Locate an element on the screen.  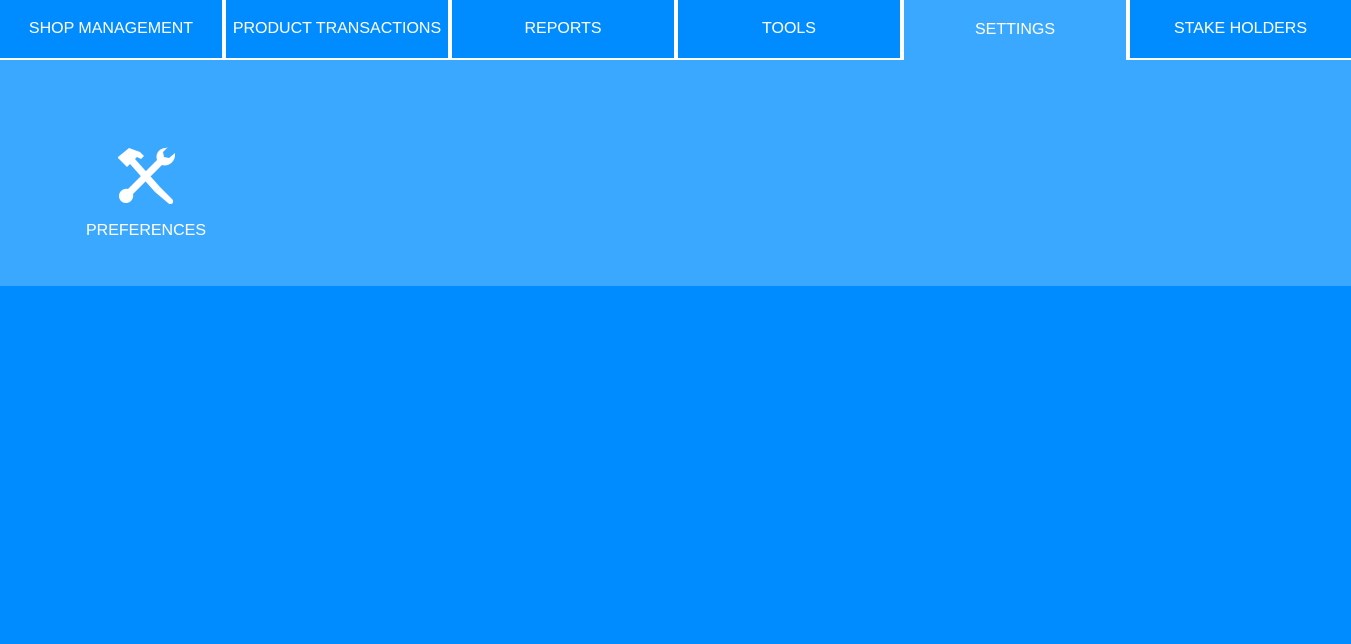
tab-shop-management: SHOP MANAGEMENT is located at coordinates (111, 29).